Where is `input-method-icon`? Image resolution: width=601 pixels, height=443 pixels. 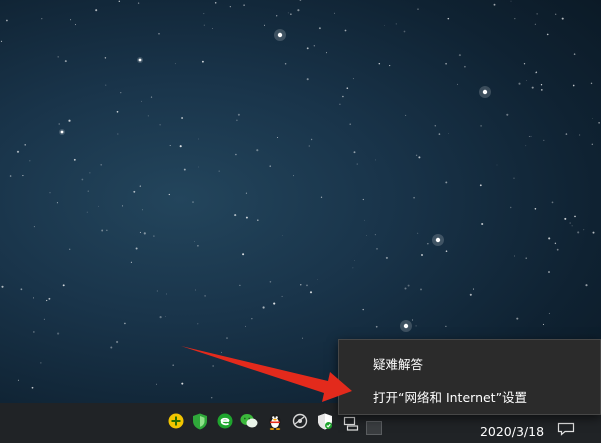 input-method-icon is located at coordinates (374, 428).